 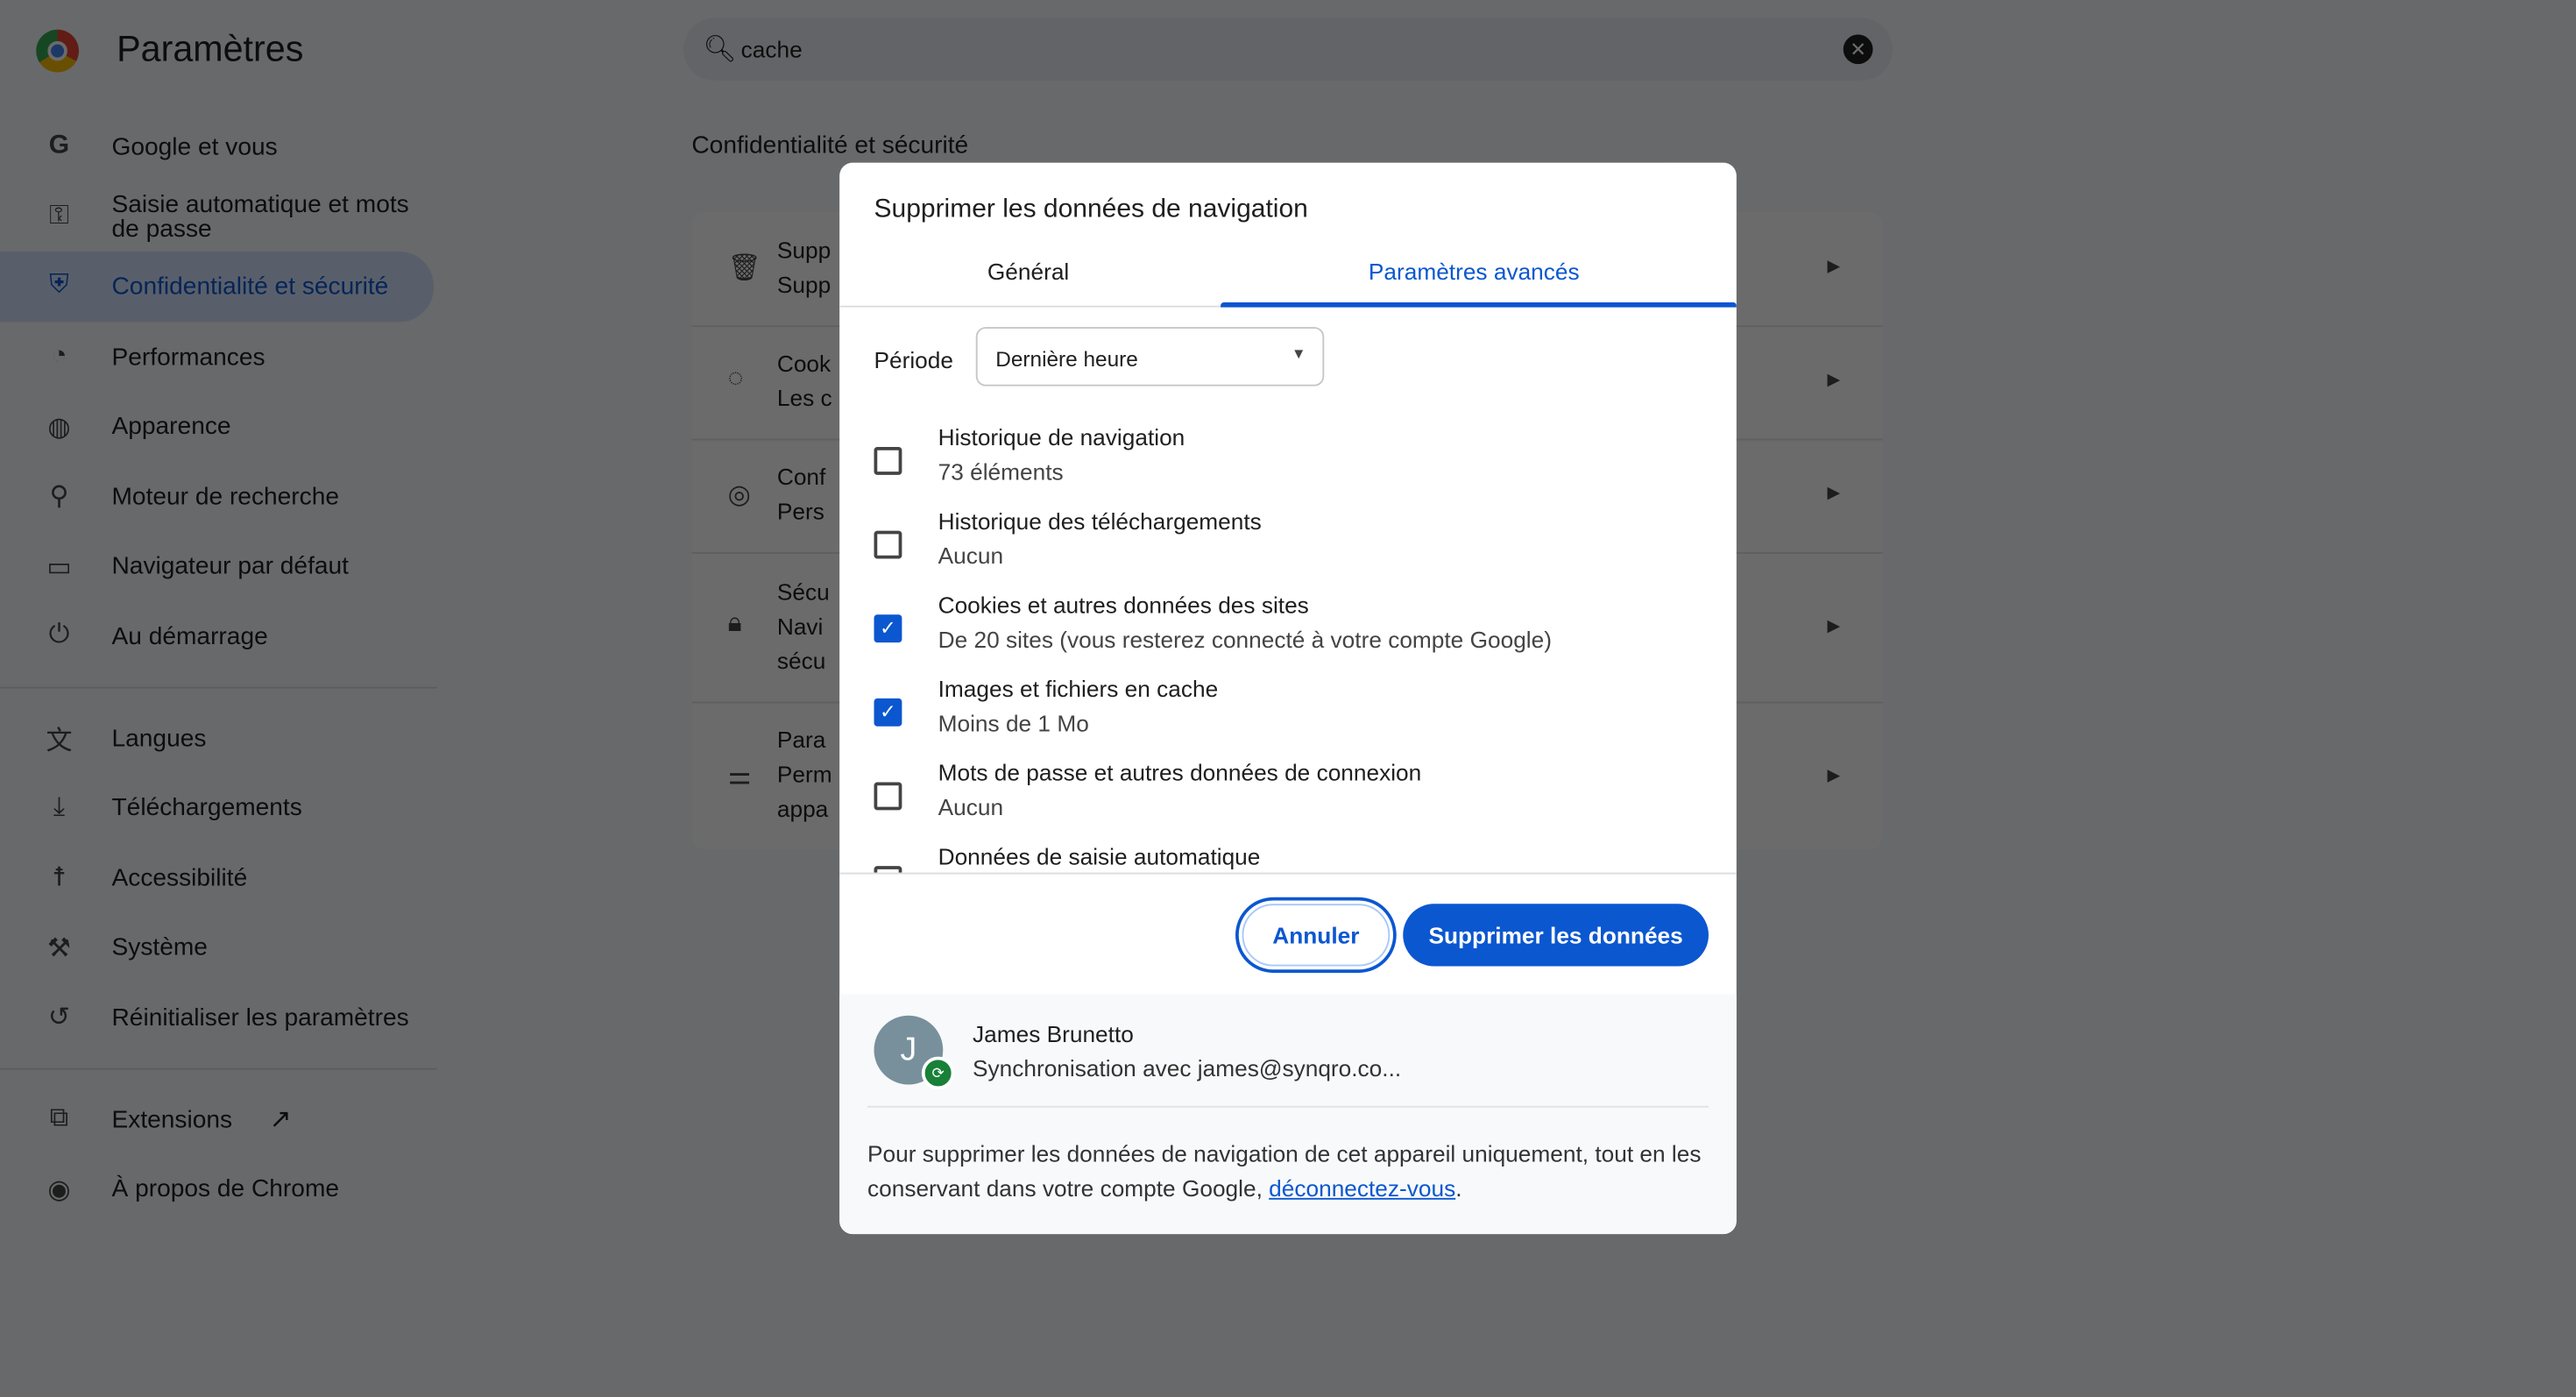 What do you see at coordinates (800, 511) in the screenshot?
I see `row-subtitle: Pers` at bounding box center [800, 511].